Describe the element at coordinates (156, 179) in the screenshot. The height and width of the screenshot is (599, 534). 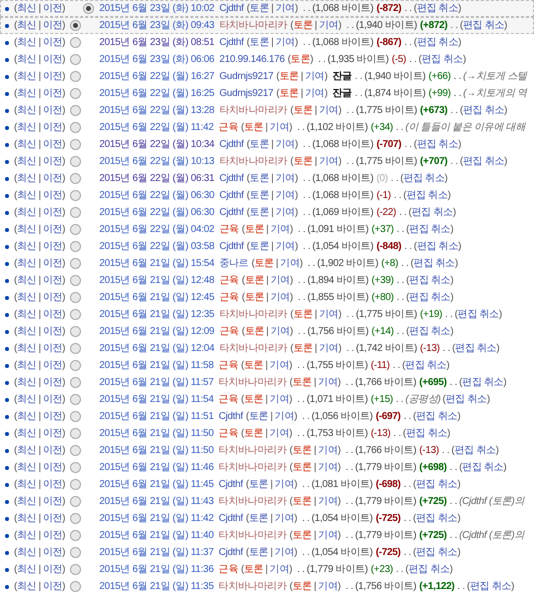
I see `date-link: 2015년 6월 22일 (월) 06:31` at that location.